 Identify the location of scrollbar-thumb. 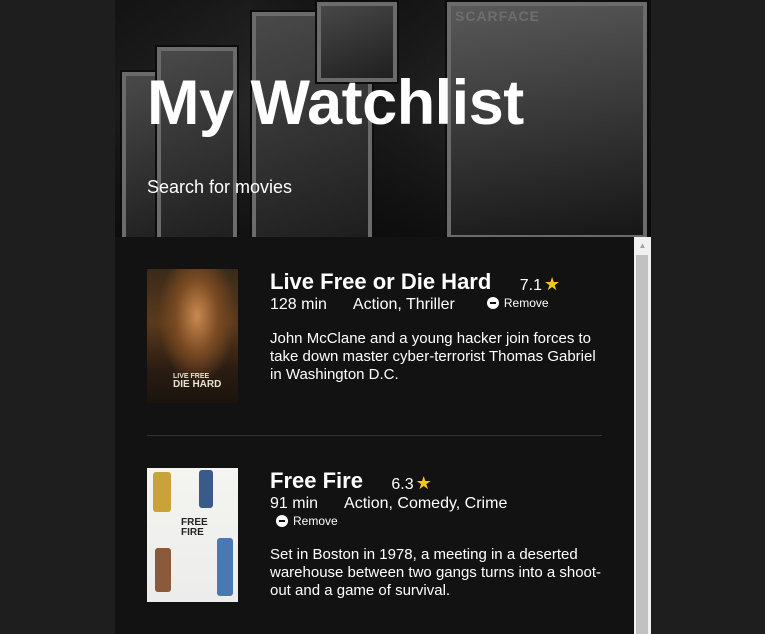
(642, 444).